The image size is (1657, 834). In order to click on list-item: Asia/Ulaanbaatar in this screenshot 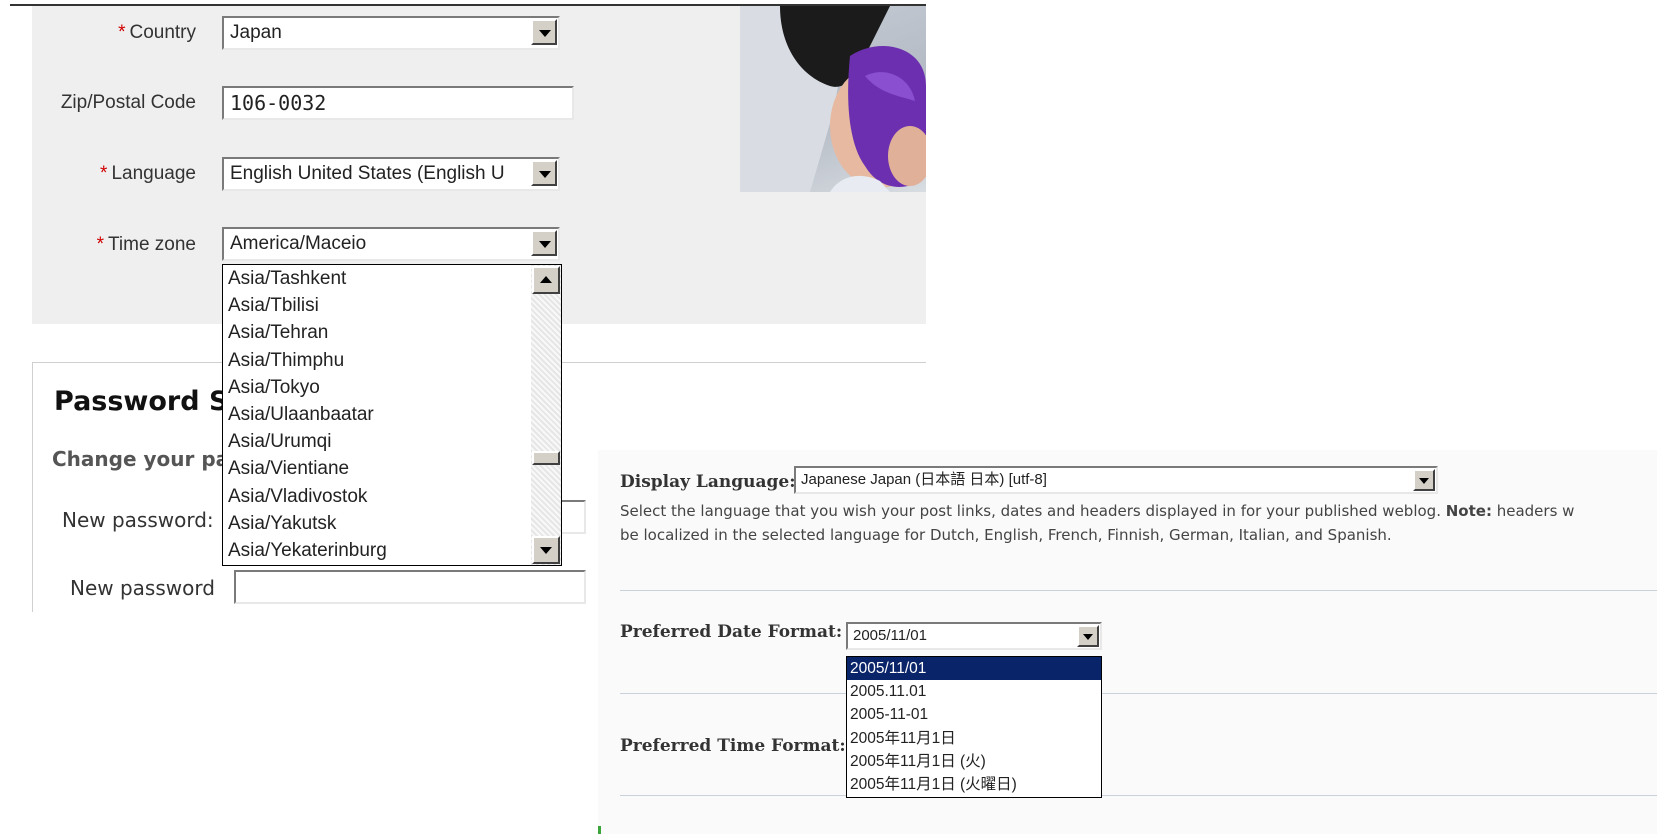, I will do `click(392, 414)`.